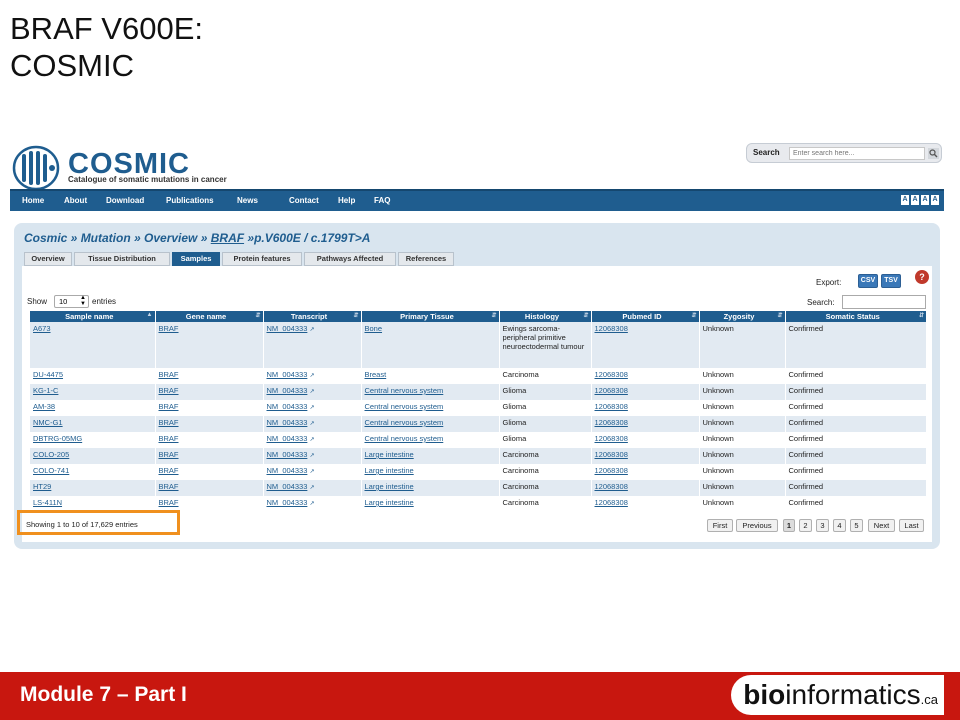  What do you see at coordinates (117, 238) in the screenshot?
I see `breadcrumb-path: Cosmic » Mutation » Overview »` at bounding box center [117, 238].